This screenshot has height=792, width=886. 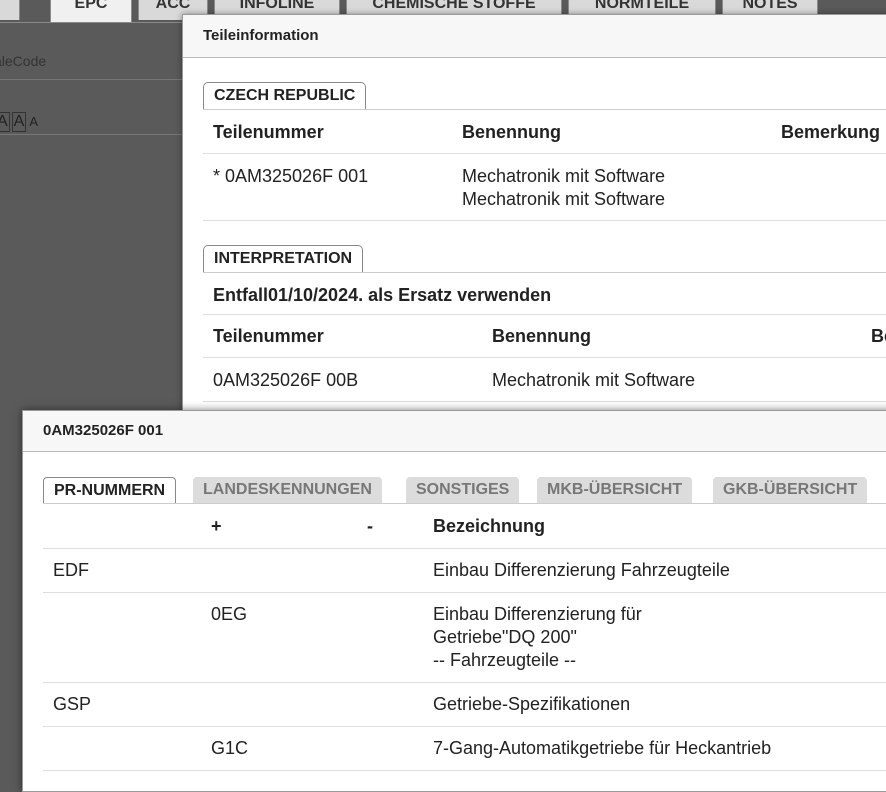 What do you see at coordinates (72, 704) in the screenshot?
I see `pr-family: GSP` at bounding box center [72, 704].